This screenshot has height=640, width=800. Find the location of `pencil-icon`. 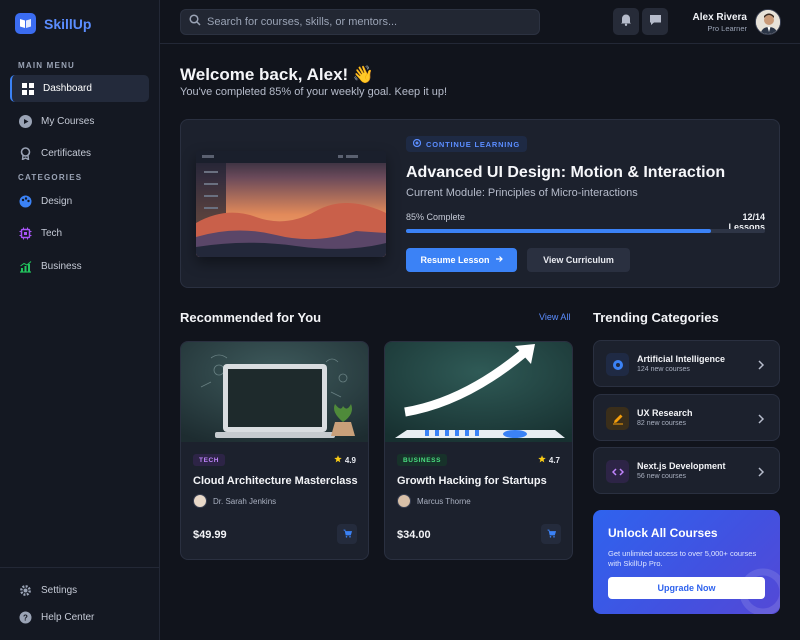

pencil-icon is located at coordinates (617, 418).